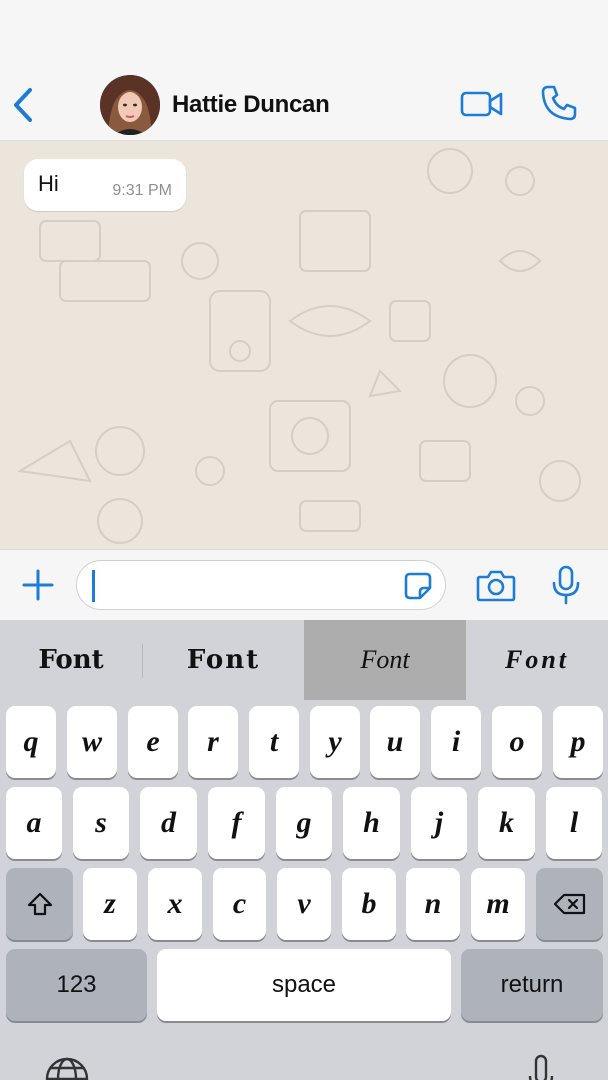 Image resolution: width=608 pixels, height=1080 pixels. I want to click on key-s: s, so click(101, 823).